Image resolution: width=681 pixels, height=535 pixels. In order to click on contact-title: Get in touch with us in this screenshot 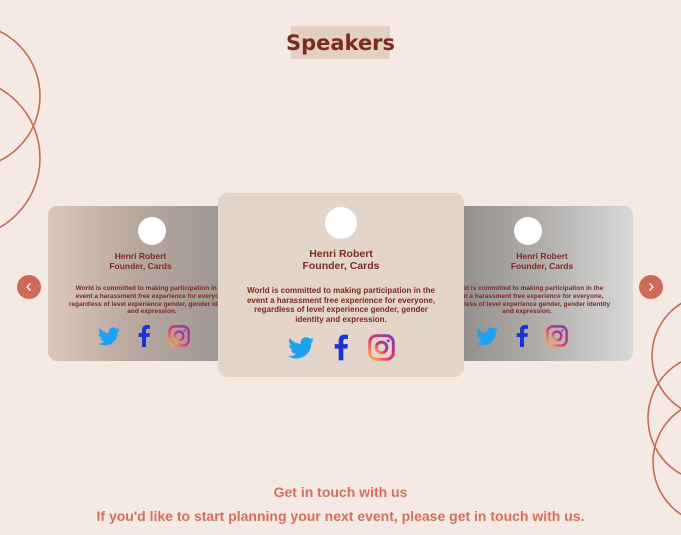, I will do `click(340, 492)`.